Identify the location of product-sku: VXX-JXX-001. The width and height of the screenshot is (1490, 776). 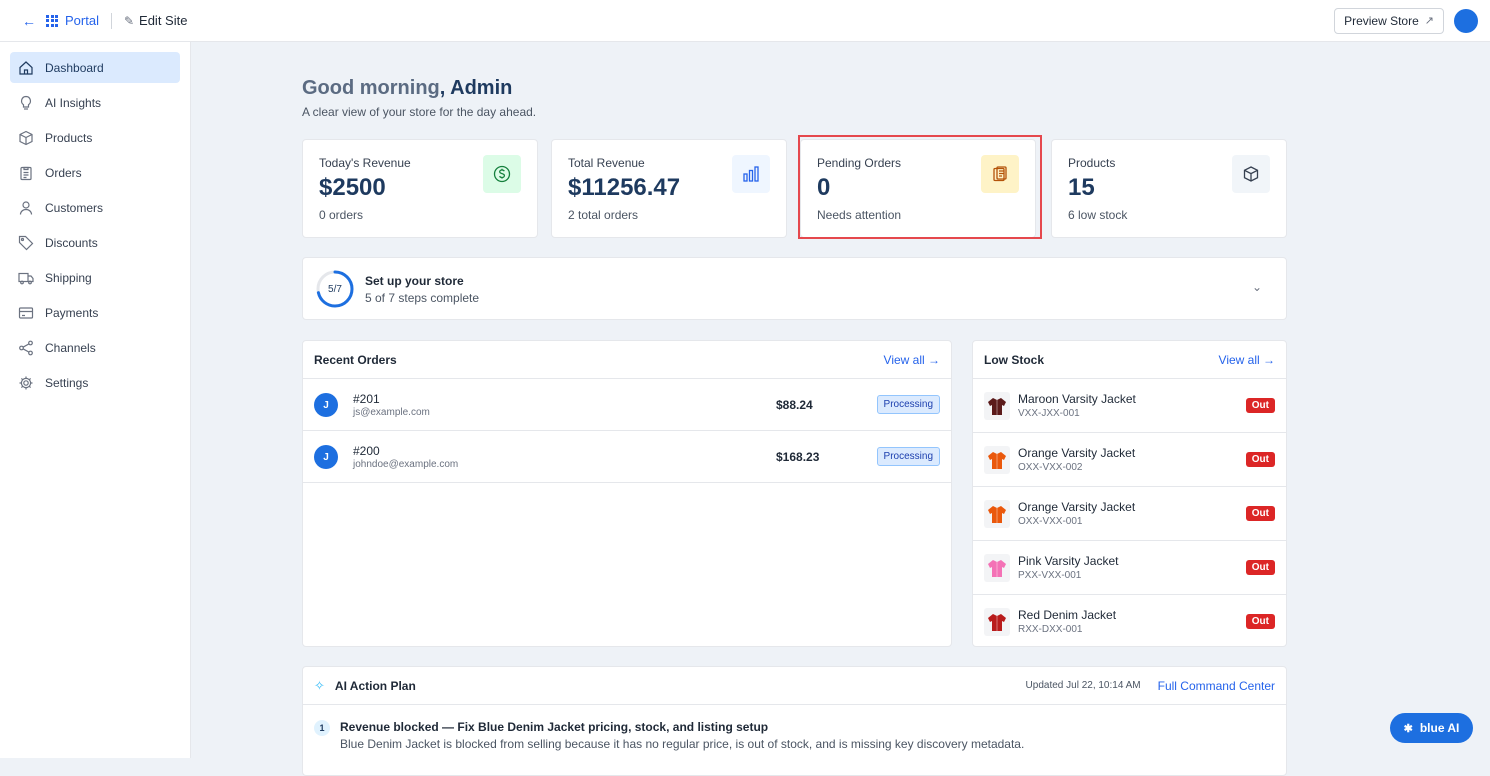
(1049, 413).